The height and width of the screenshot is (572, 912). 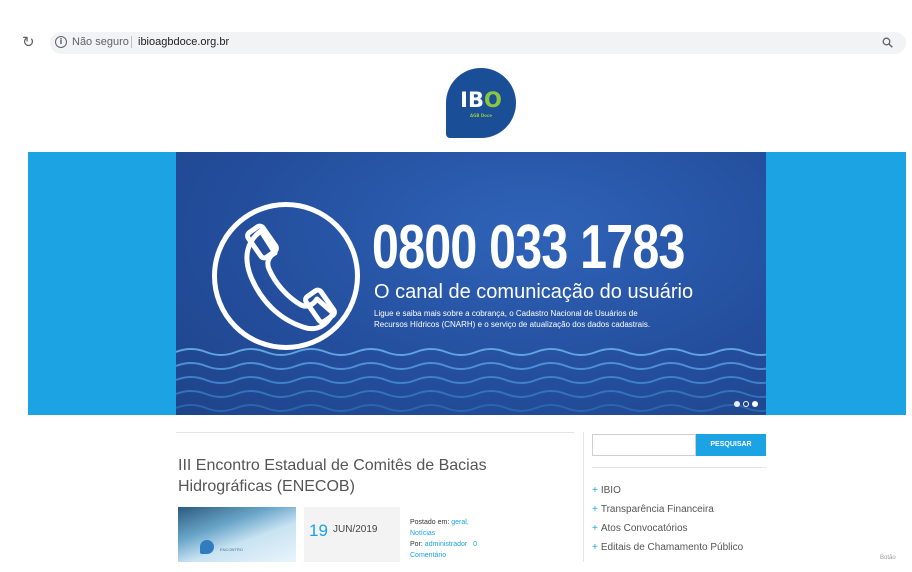 I want to click on category-link-geral: geral,, so click(x=460, y=522).